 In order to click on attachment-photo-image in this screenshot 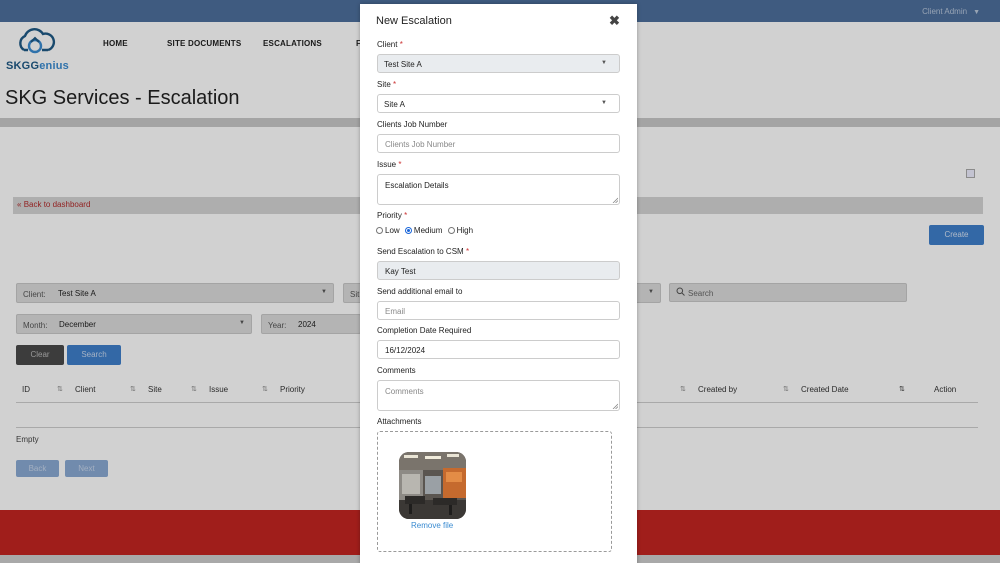, I will do `click(432, 485)`.